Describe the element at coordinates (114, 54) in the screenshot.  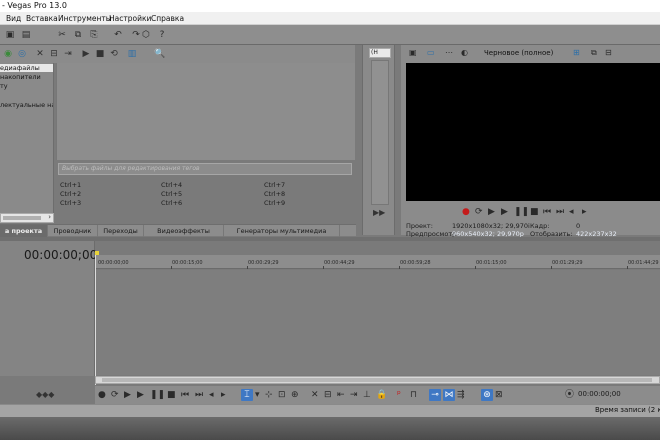
I see `auto-preview-icon: ⟲` at that location.